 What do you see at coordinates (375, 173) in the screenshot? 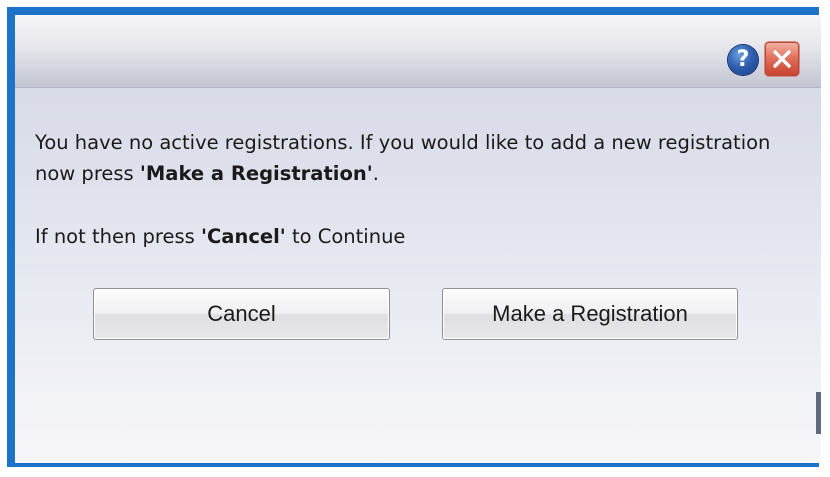
I see `message-line1-end: .` at bounding box center [375, 173].